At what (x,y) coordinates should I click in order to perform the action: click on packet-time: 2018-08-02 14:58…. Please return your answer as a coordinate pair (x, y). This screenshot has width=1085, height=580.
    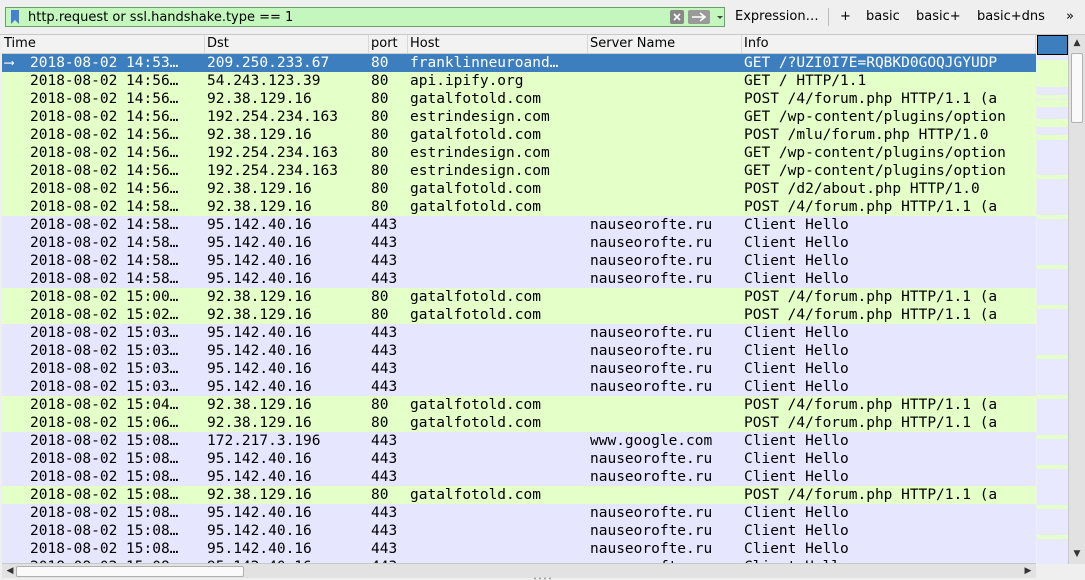
    Looking at the image, I should click on (104, 225).